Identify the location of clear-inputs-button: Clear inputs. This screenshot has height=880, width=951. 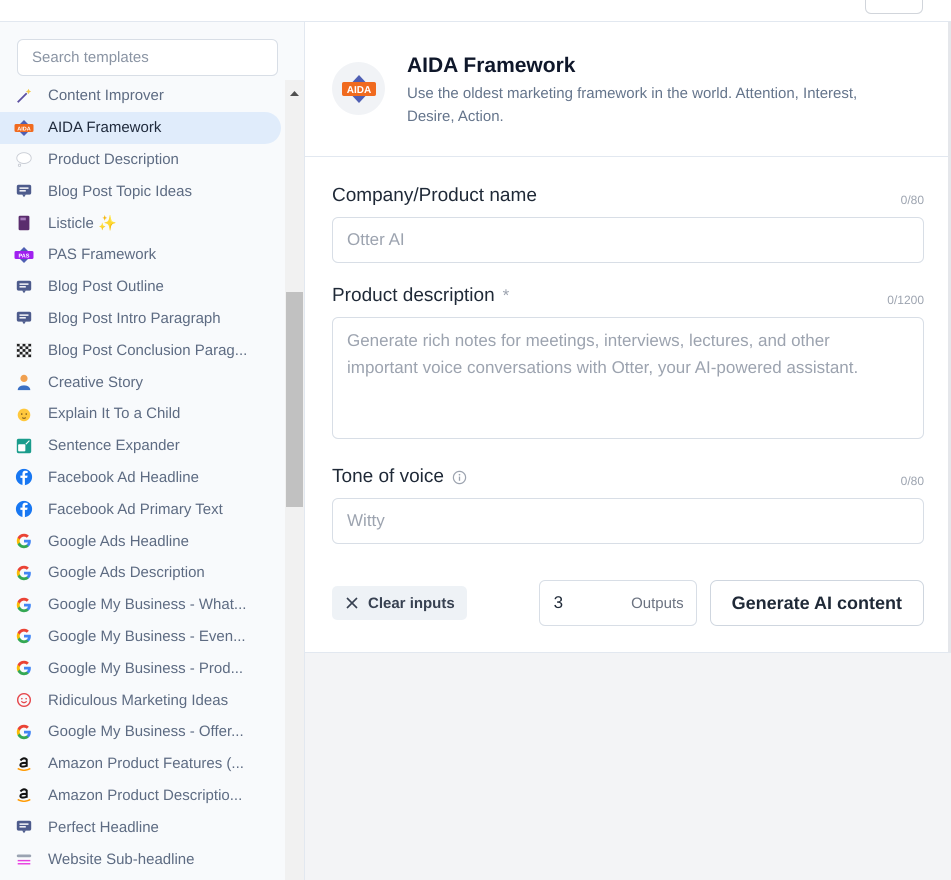
(399, 603).